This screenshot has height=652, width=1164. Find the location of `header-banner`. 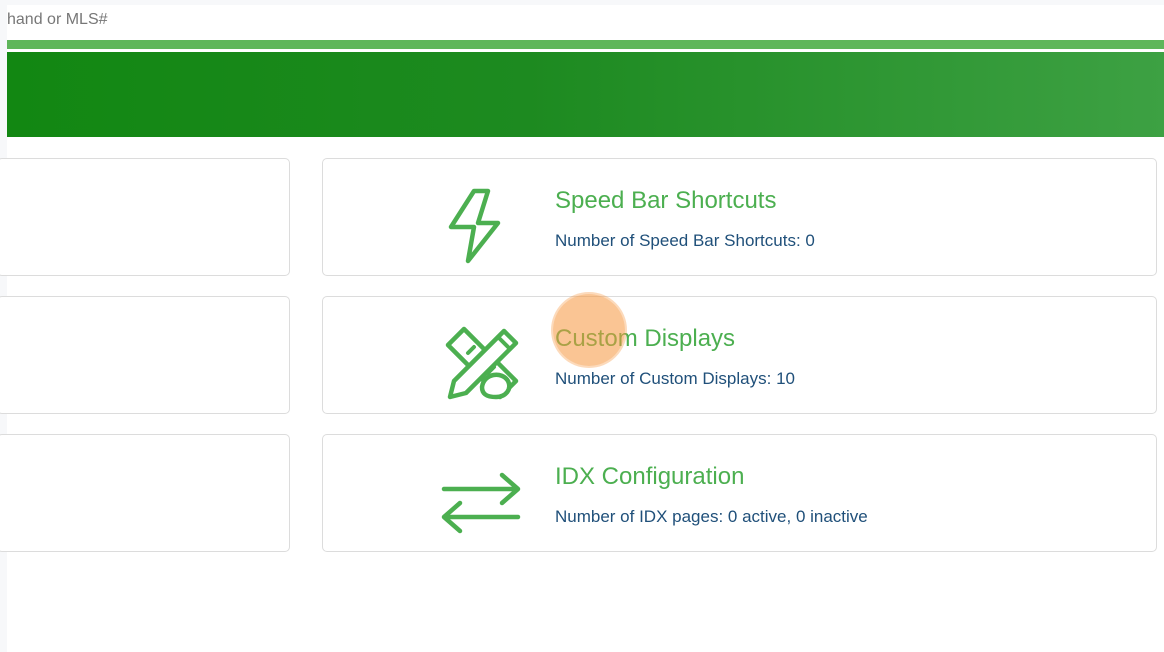

header-banner is located at coordinates (585, 94).